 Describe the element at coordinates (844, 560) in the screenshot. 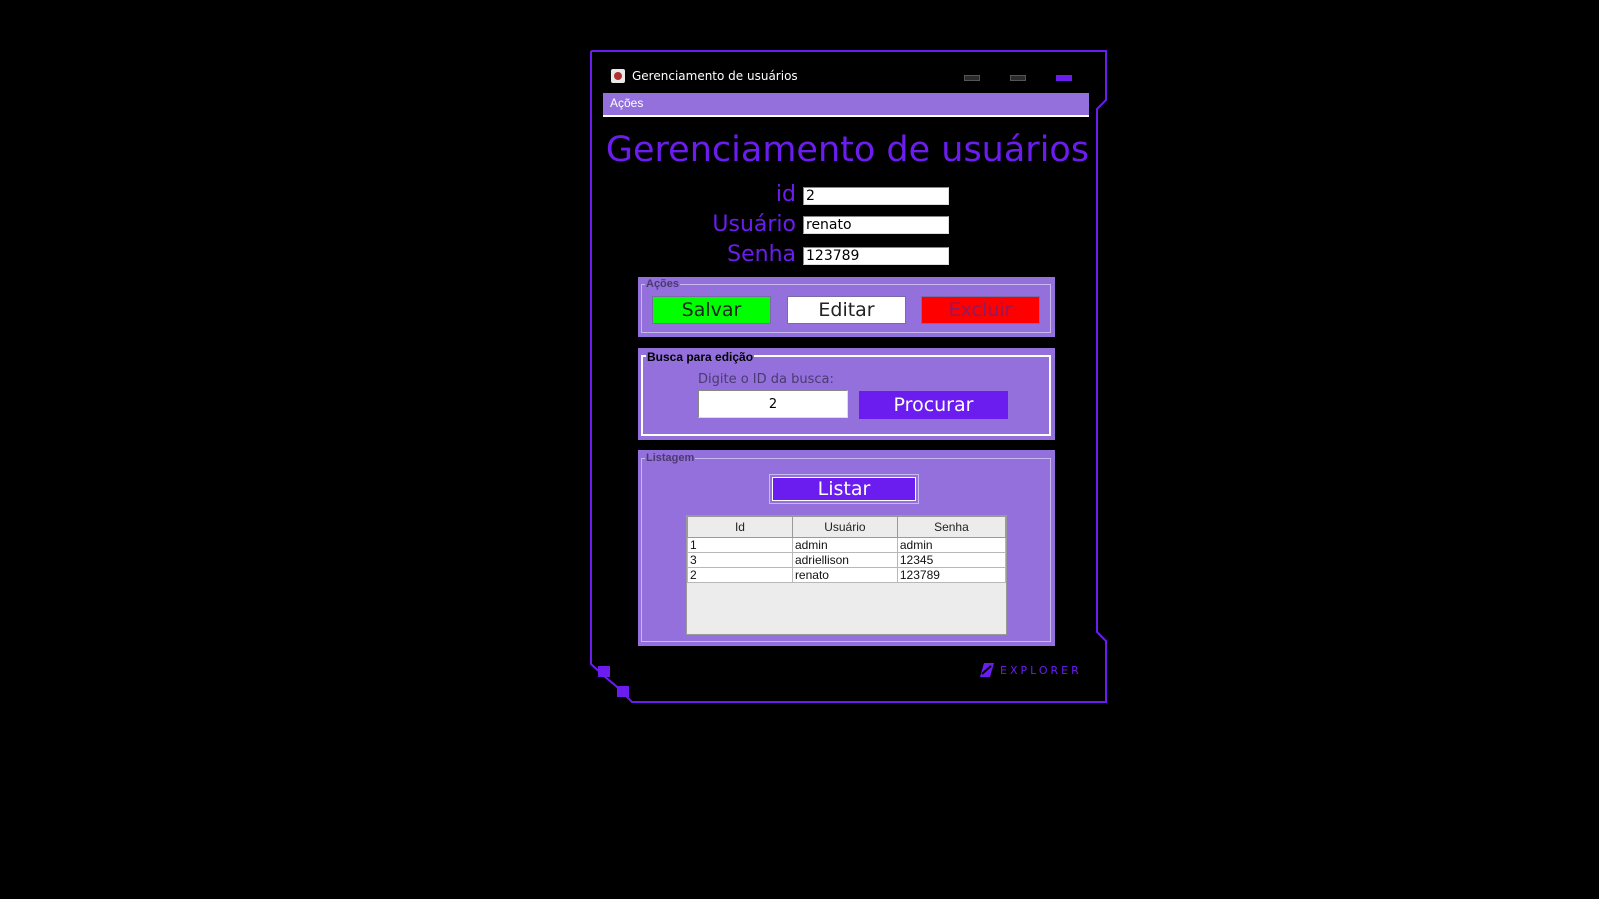

I see `table-cell-usuario: adriellison` at that location.